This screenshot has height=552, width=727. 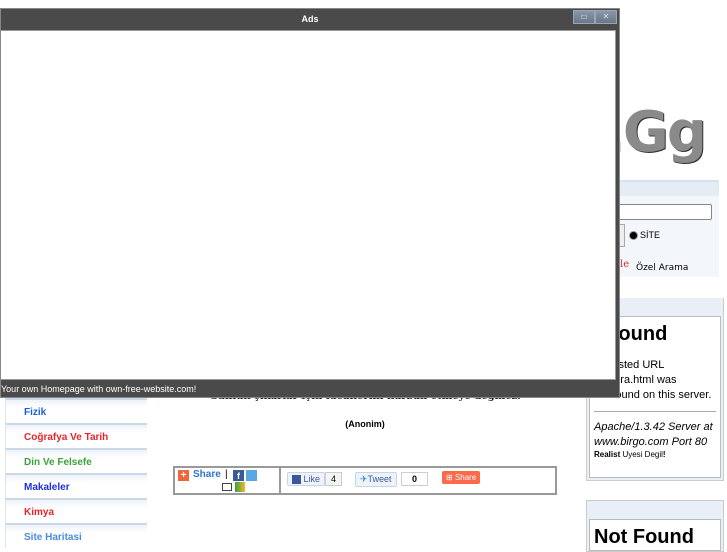 What do you see at coordinates (76, 410) in the screenshot?
I see `nav-item-fizik: Fizik` at bounding box center [76, 410].